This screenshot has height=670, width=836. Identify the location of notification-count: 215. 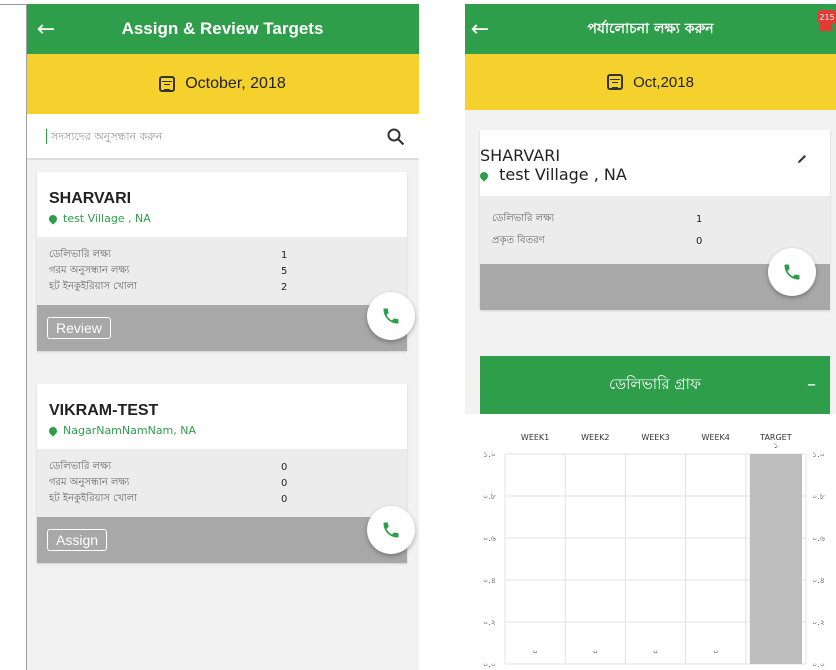
(826, 17).